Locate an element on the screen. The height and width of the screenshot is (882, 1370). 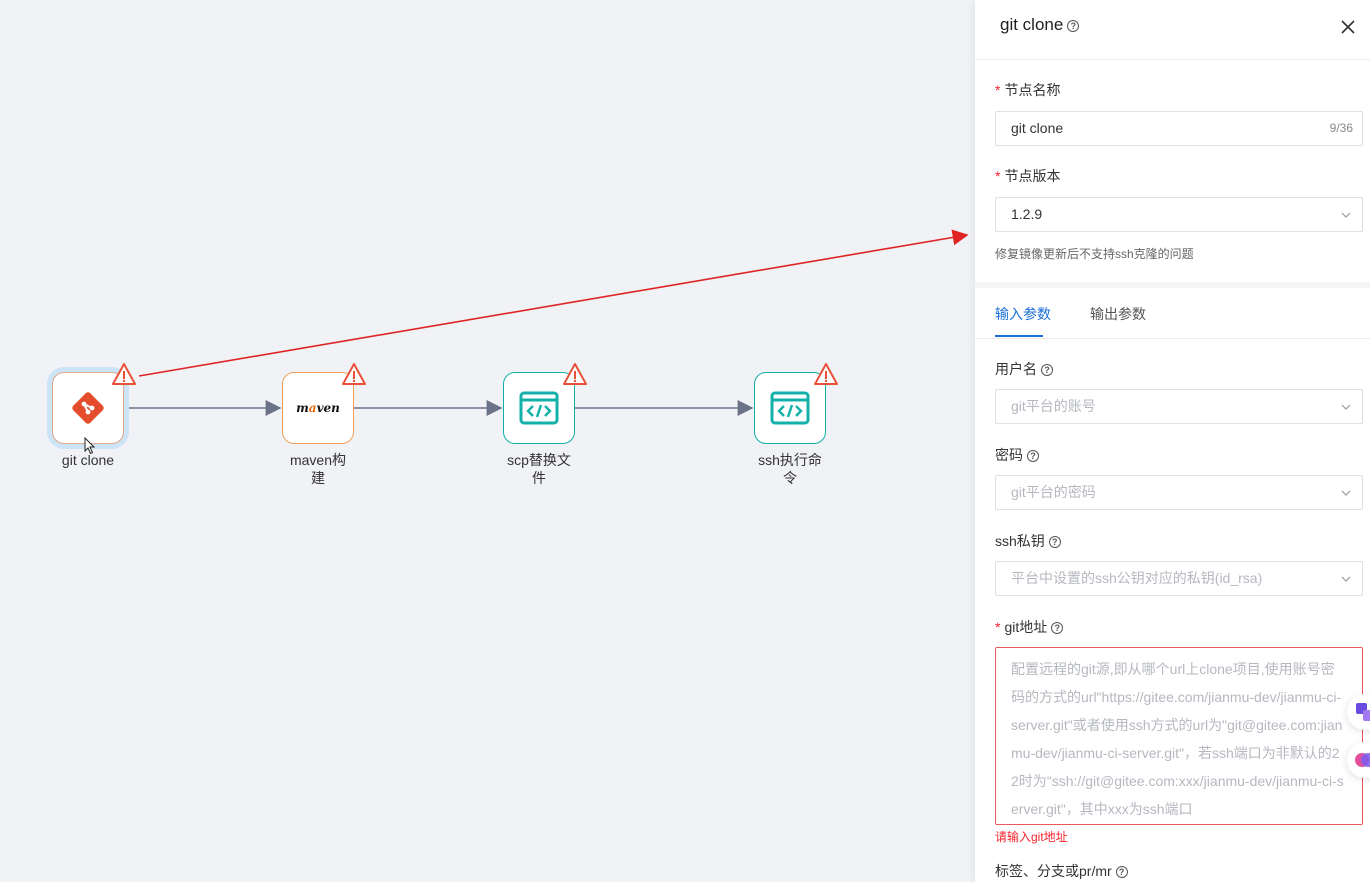
field-label: 标签、分支或pr/mr? is located at coordinates (1179, 871).